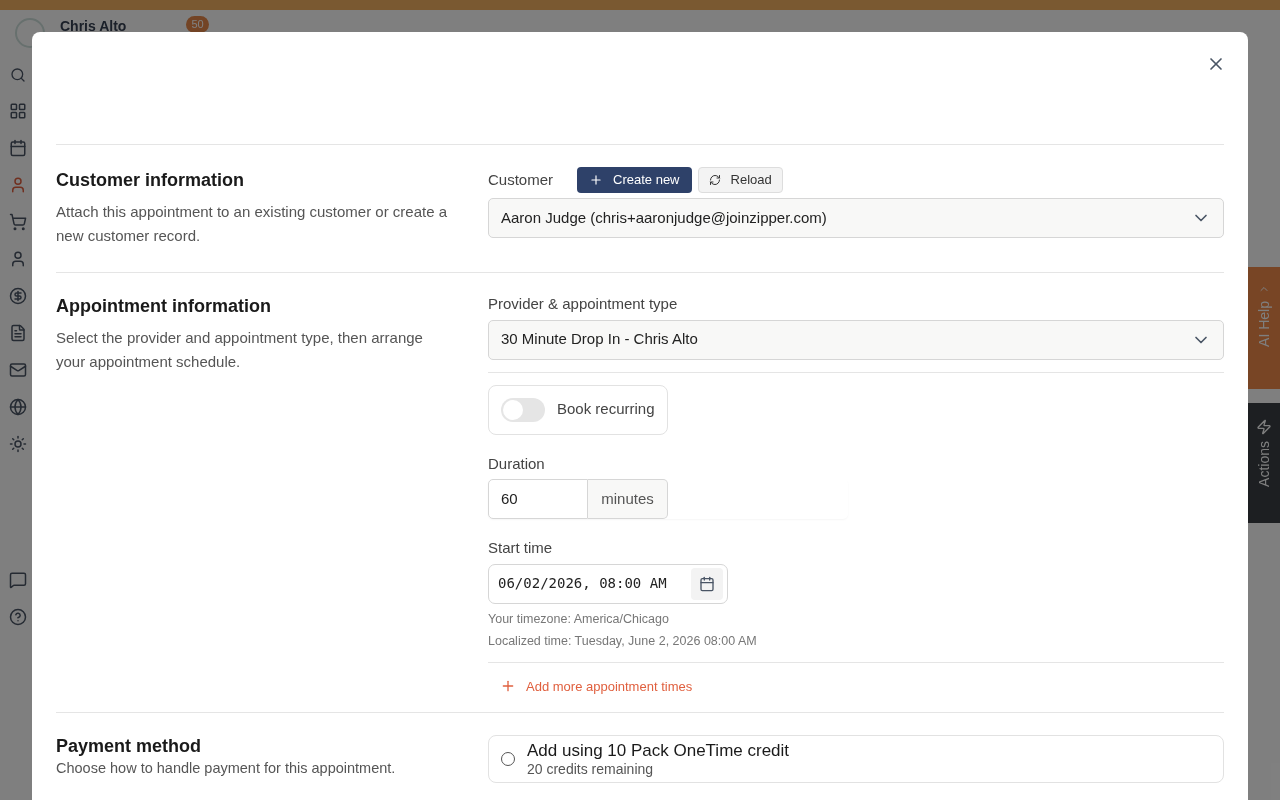 This screenshot has width=1280, height=800. I want to click on field-label: Start time, so click(521, 548).